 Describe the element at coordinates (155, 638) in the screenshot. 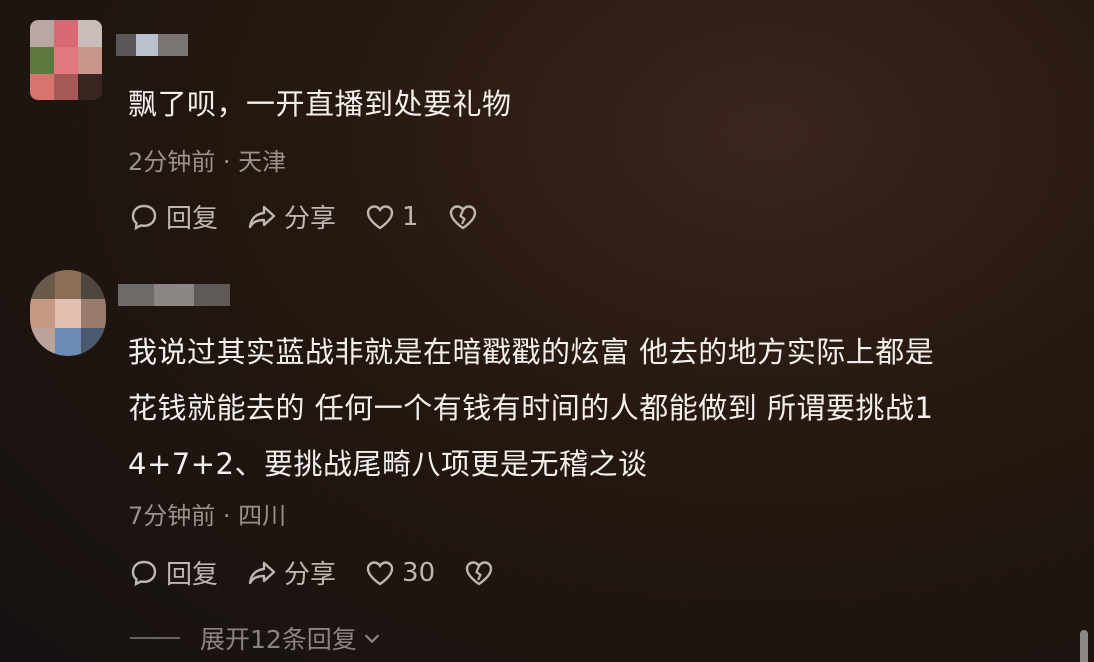

I see `divider-line` at that location.